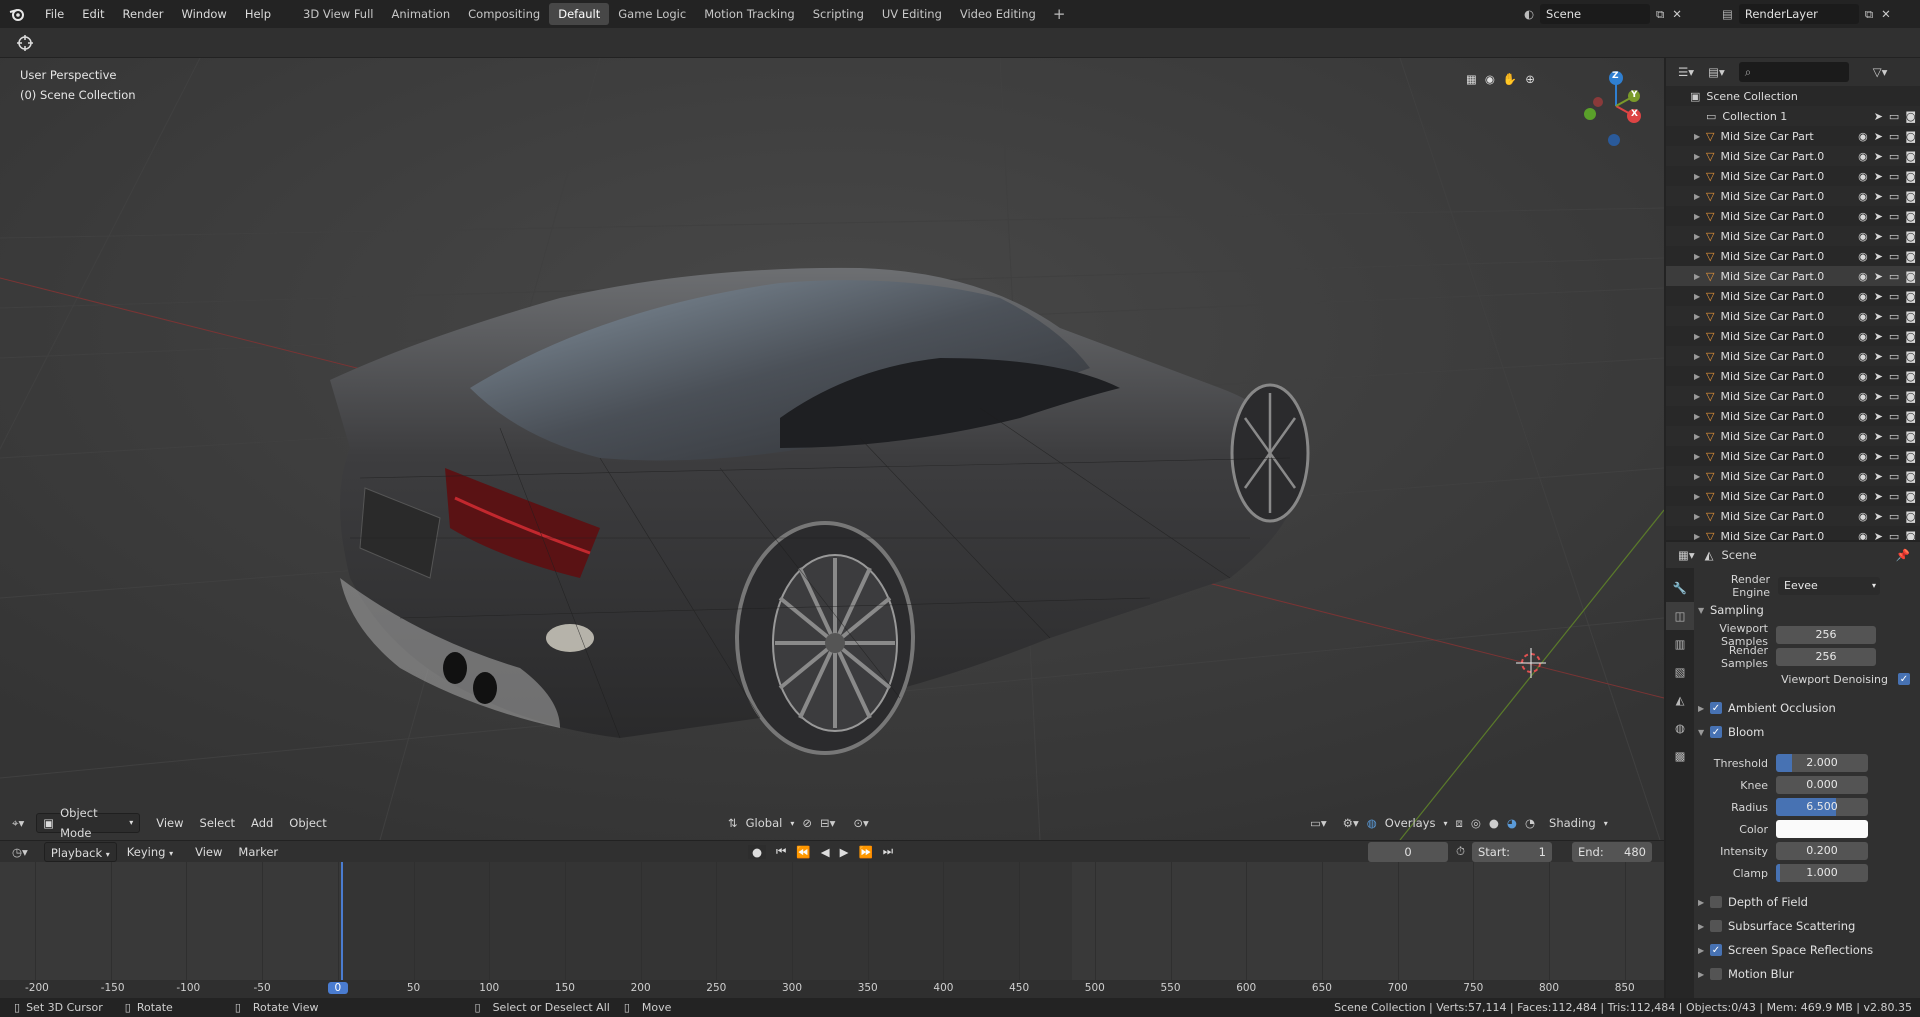  Describe the element at coordinates (20, 852) in the screenshot. I see `timeline-editor-icon: ◷▾` at that location.